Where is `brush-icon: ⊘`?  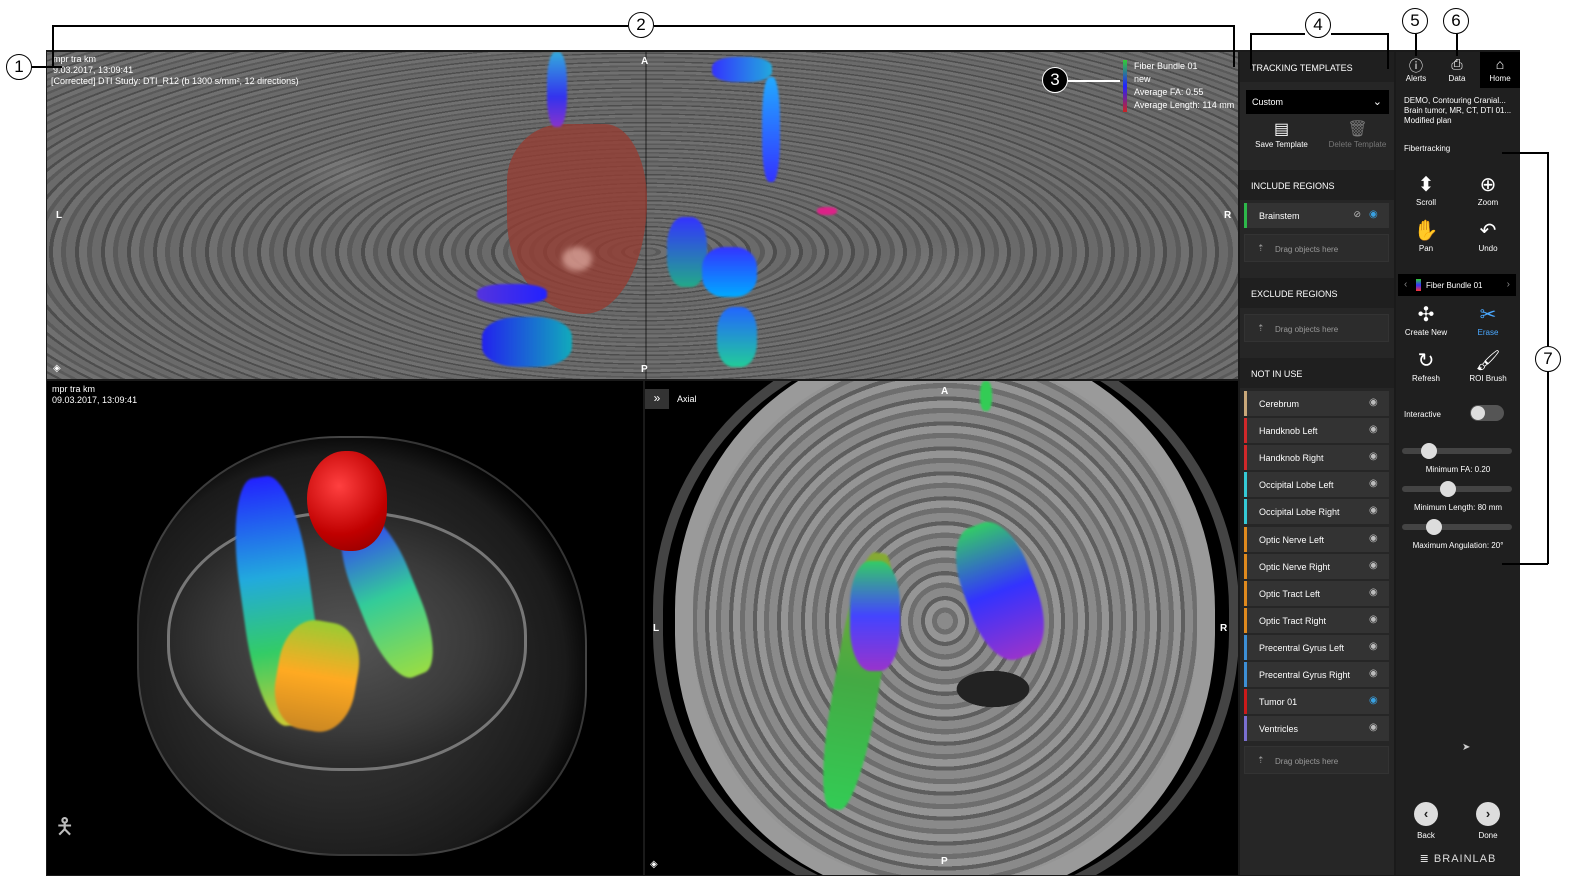 brush-icon: ⊘ is located at coordinates (1357, 214).